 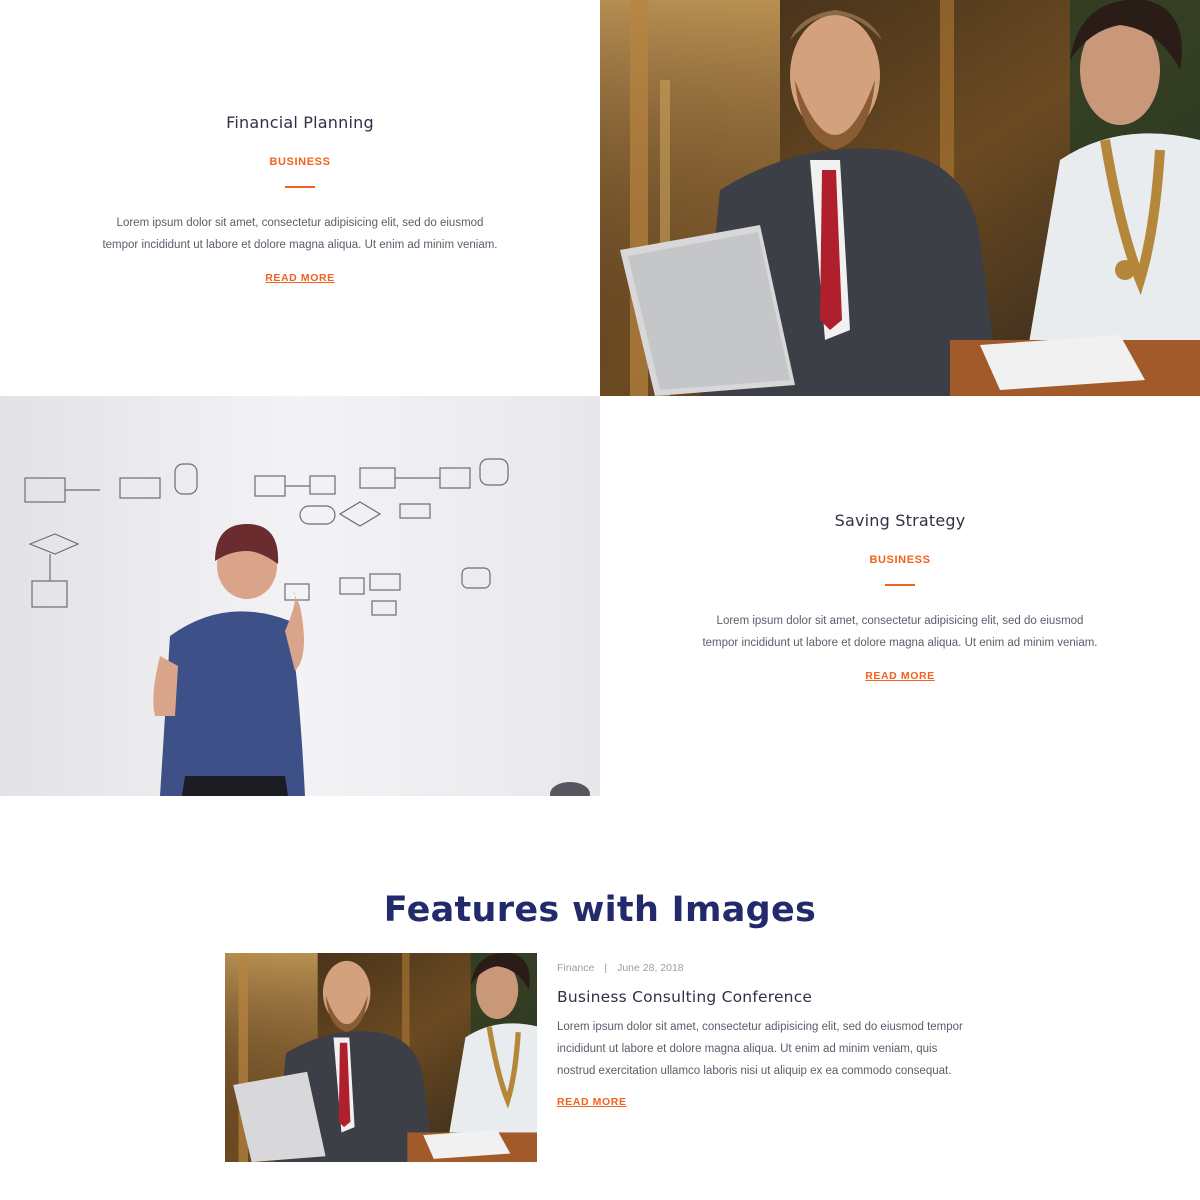 I want to click on business-meeting-thumbnail, so click(x=381, y=1057).